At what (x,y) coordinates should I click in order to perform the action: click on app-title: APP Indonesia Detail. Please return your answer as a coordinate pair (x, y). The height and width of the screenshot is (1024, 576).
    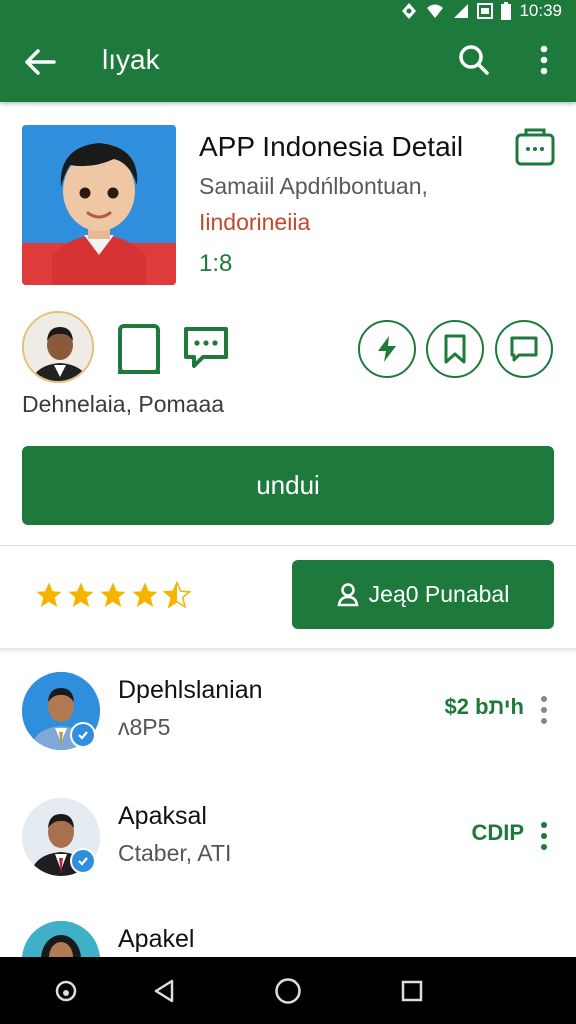
    Looking at the image, I should click on (331, 146).